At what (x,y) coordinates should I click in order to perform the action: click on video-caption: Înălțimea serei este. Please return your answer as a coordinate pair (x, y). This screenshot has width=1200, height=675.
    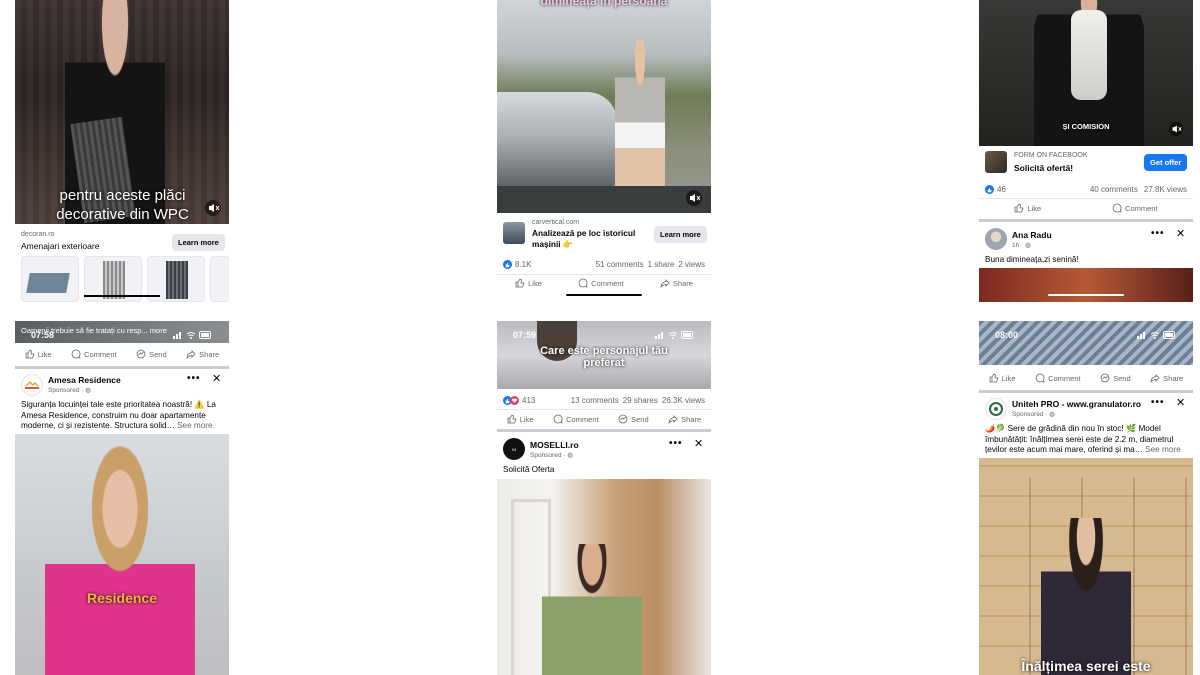
    Looking at the image, I should click on (1086, 666).